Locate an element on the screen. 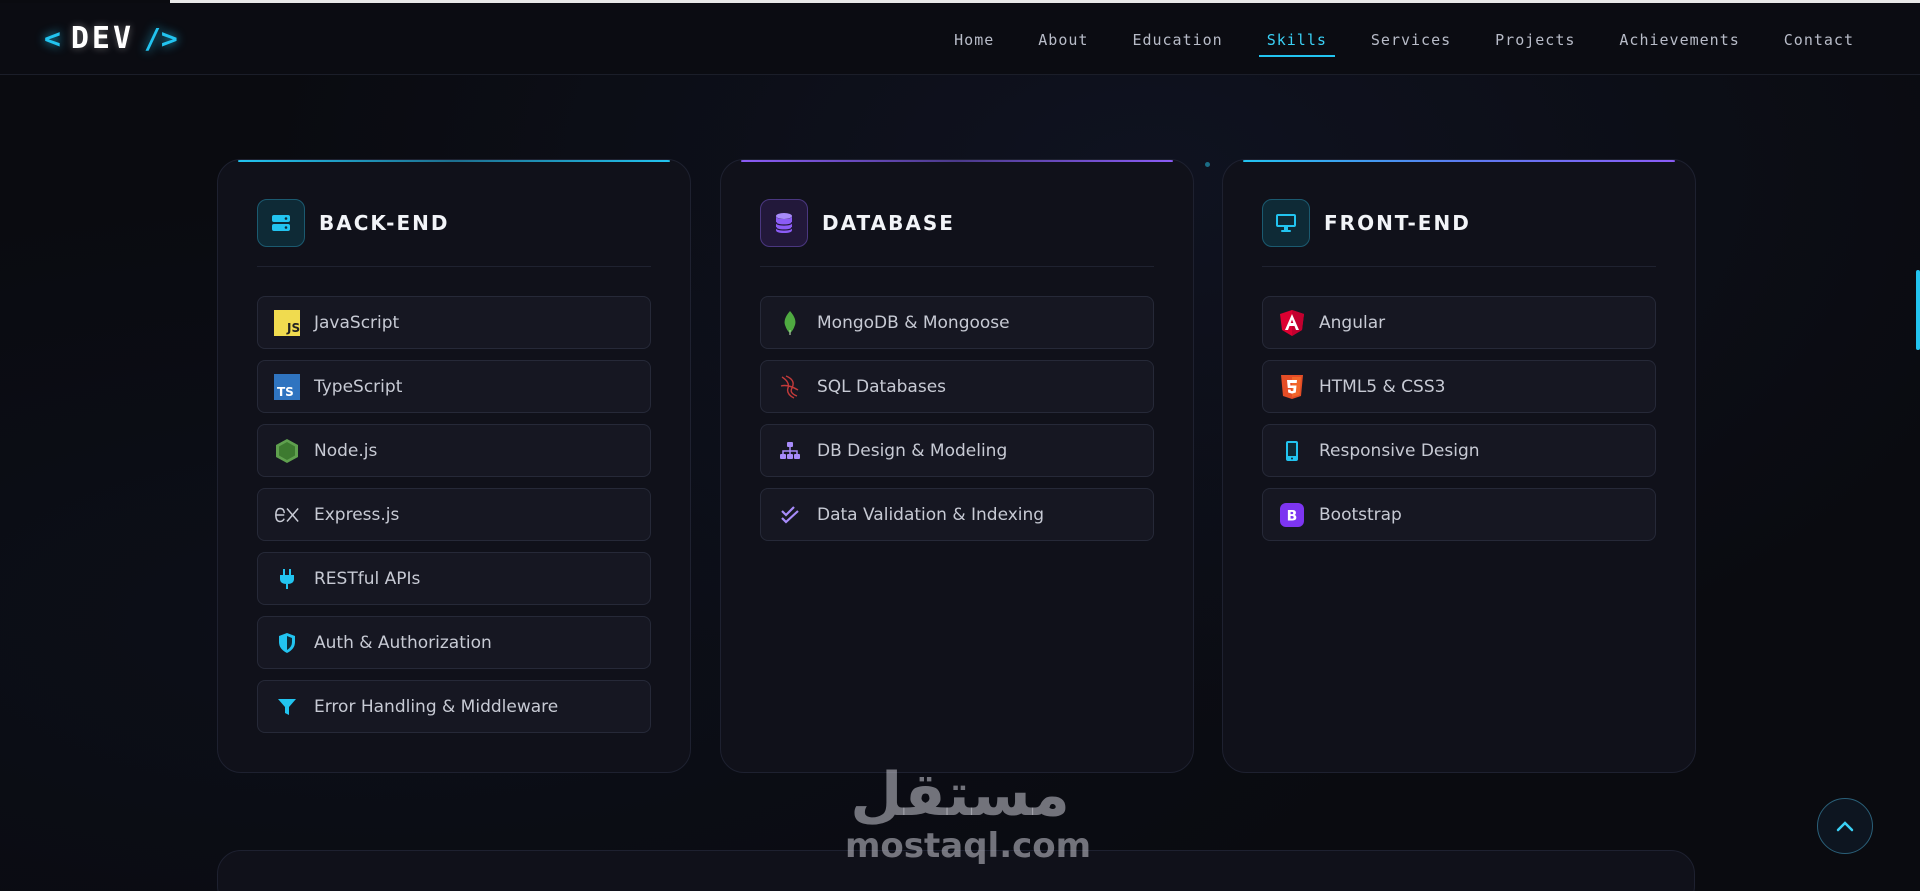 Image resolution: width=1920 pixels, height=891 pixels. shield-icon is located at coordinates (287, 643).